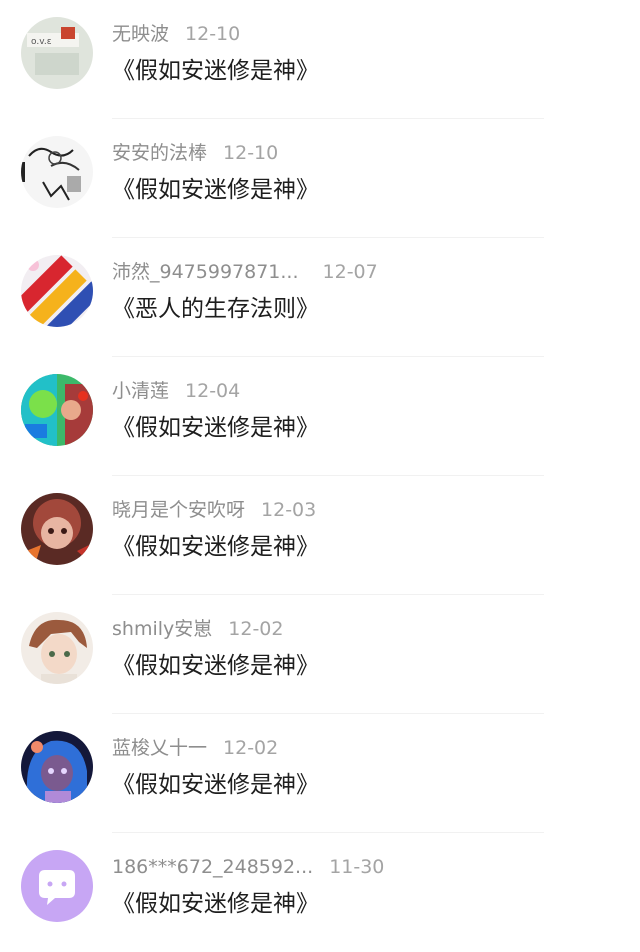  I want to click on conversation-meta: 无映波 12-10, so click(176, 34).